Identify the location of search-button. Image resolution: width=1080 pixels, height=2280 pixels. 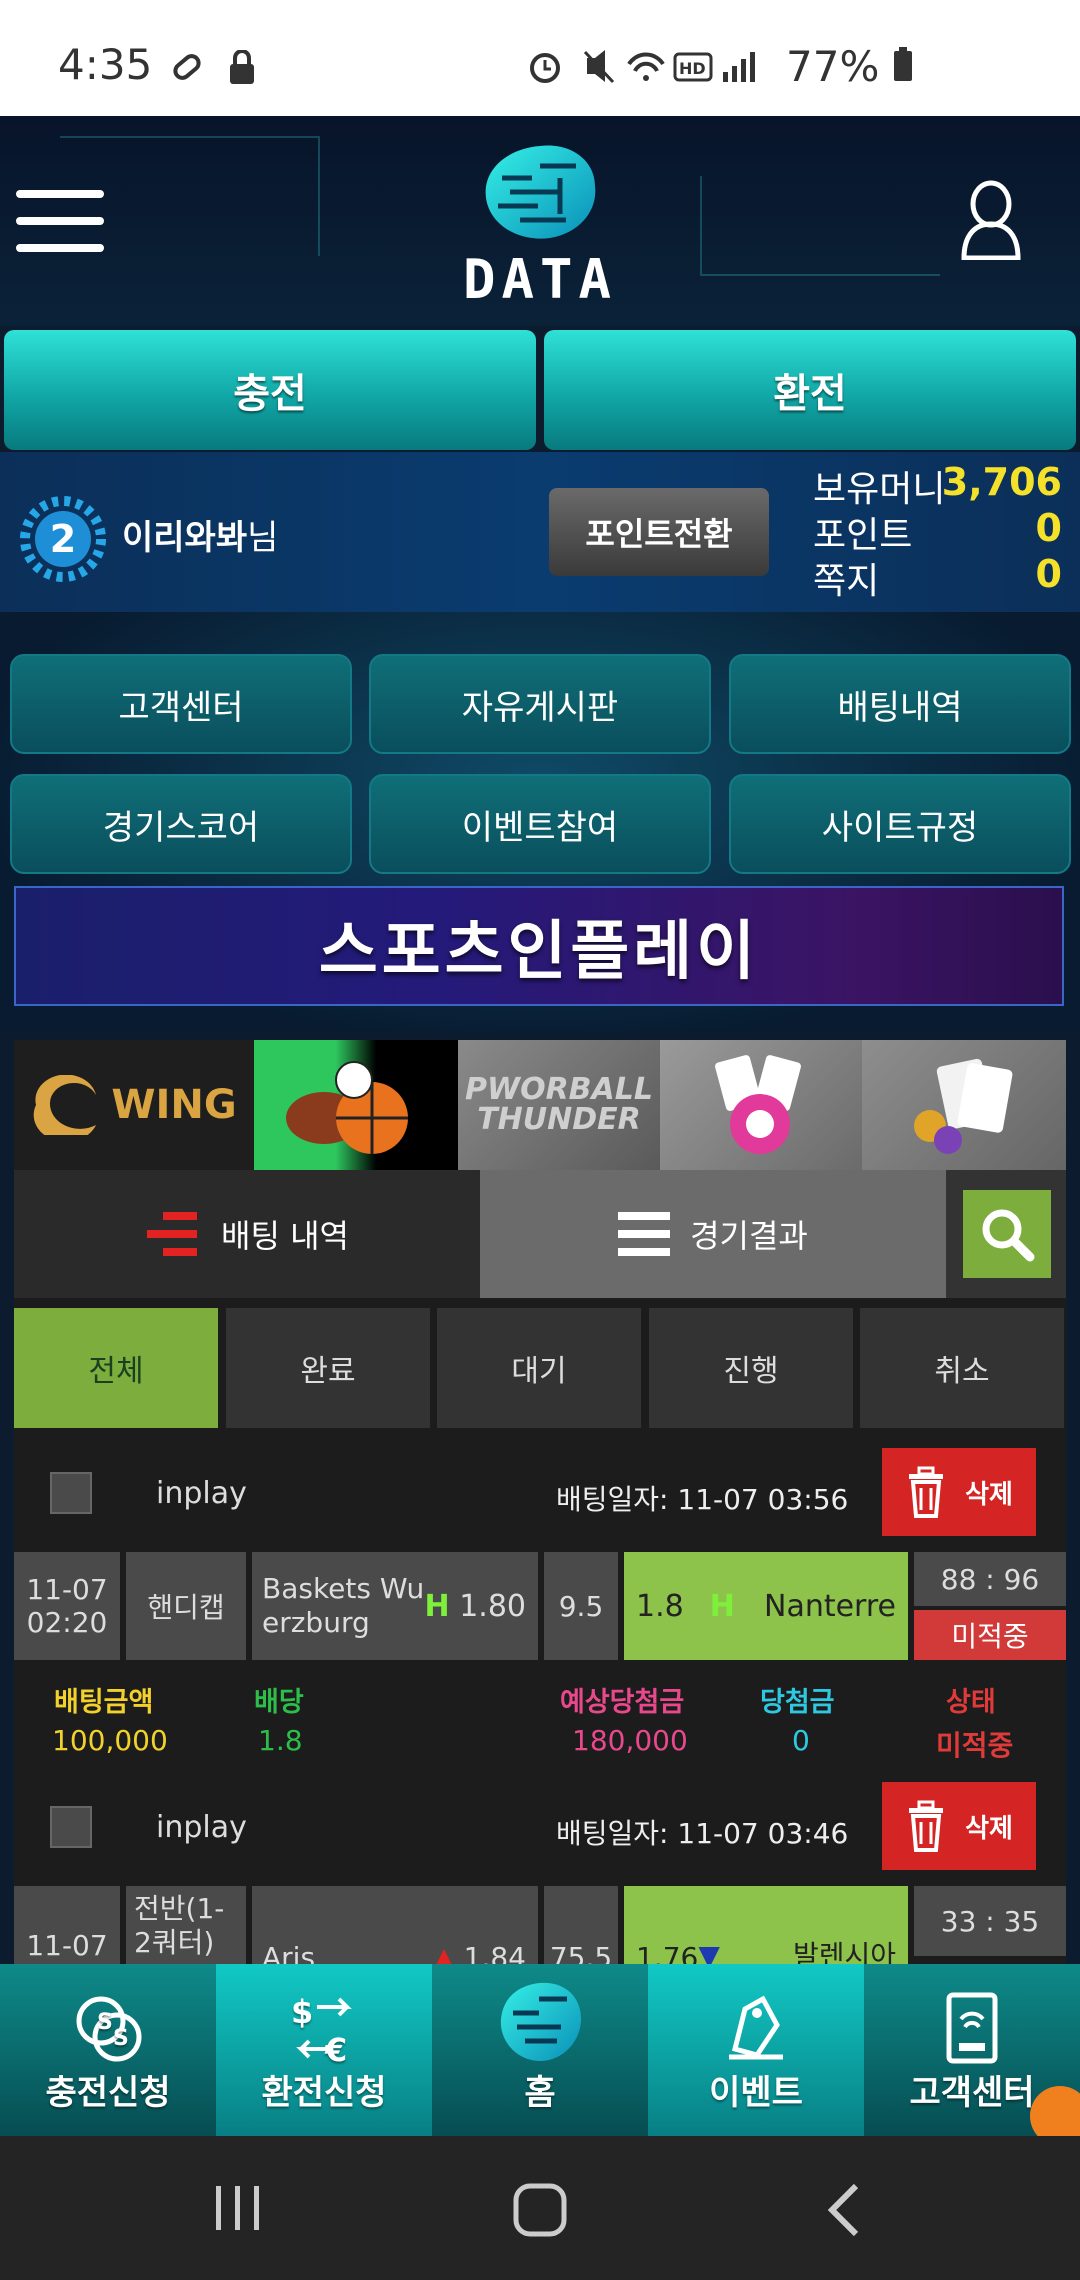
(1007, 1234).